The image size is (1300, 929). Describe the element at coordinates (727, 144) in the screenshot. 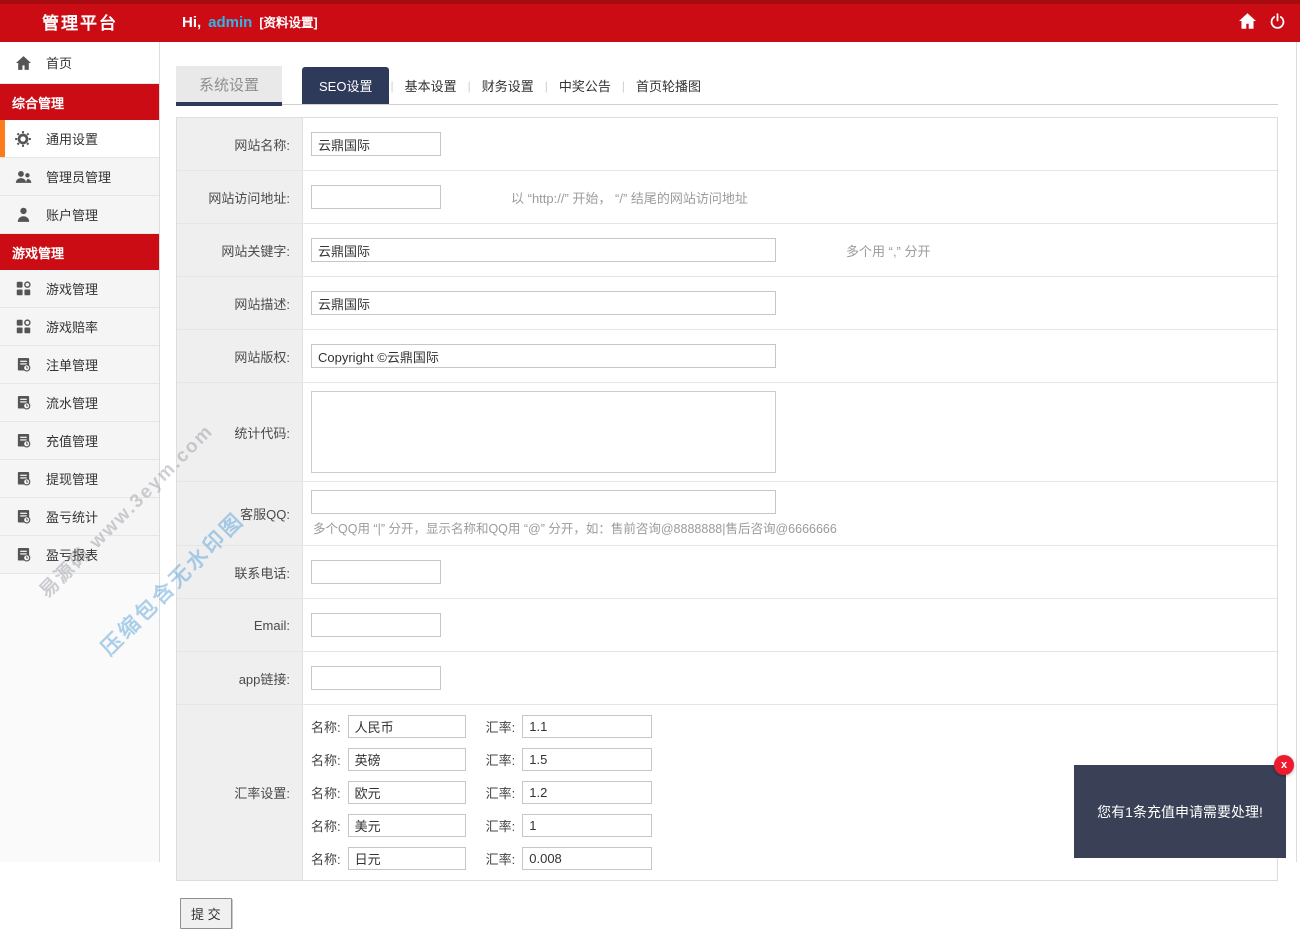

I see `form-row-site-name: 网站名称:` at that location.